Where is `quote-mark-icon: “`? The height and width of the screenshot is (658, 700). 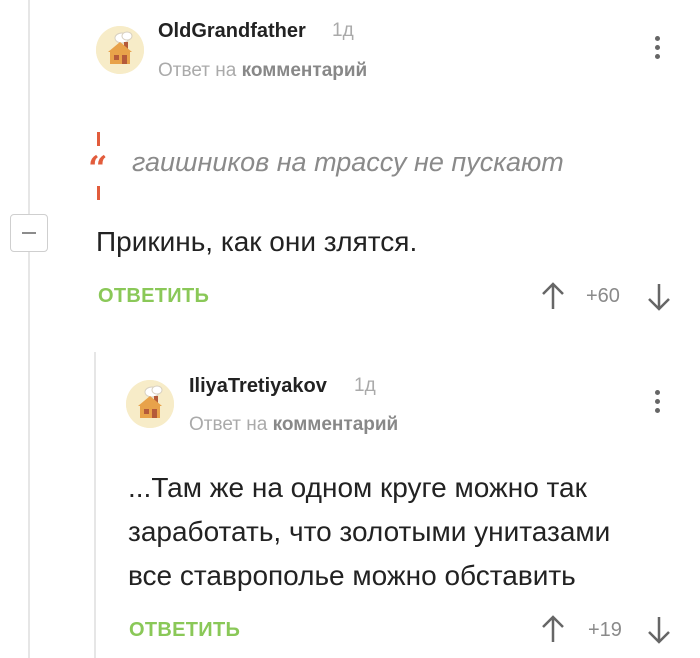 quote-mark-icon: “ is located at coordinates (98, 169).